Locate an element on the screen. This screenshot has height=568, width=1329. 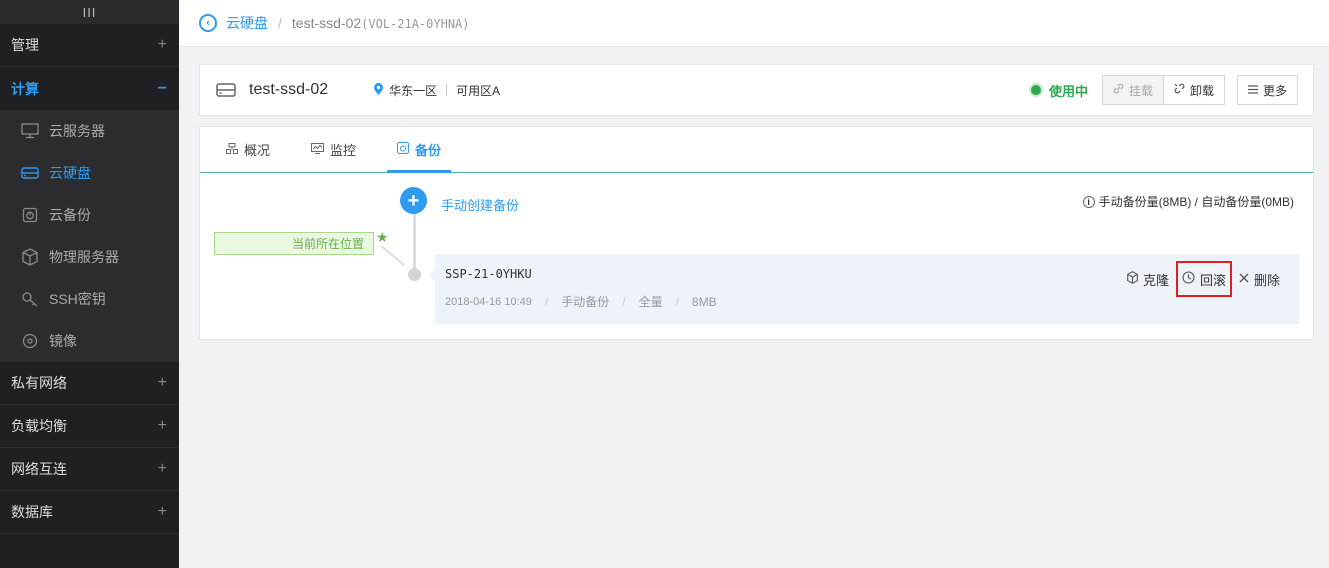
close-icon is located at coordinates (1244, 279).